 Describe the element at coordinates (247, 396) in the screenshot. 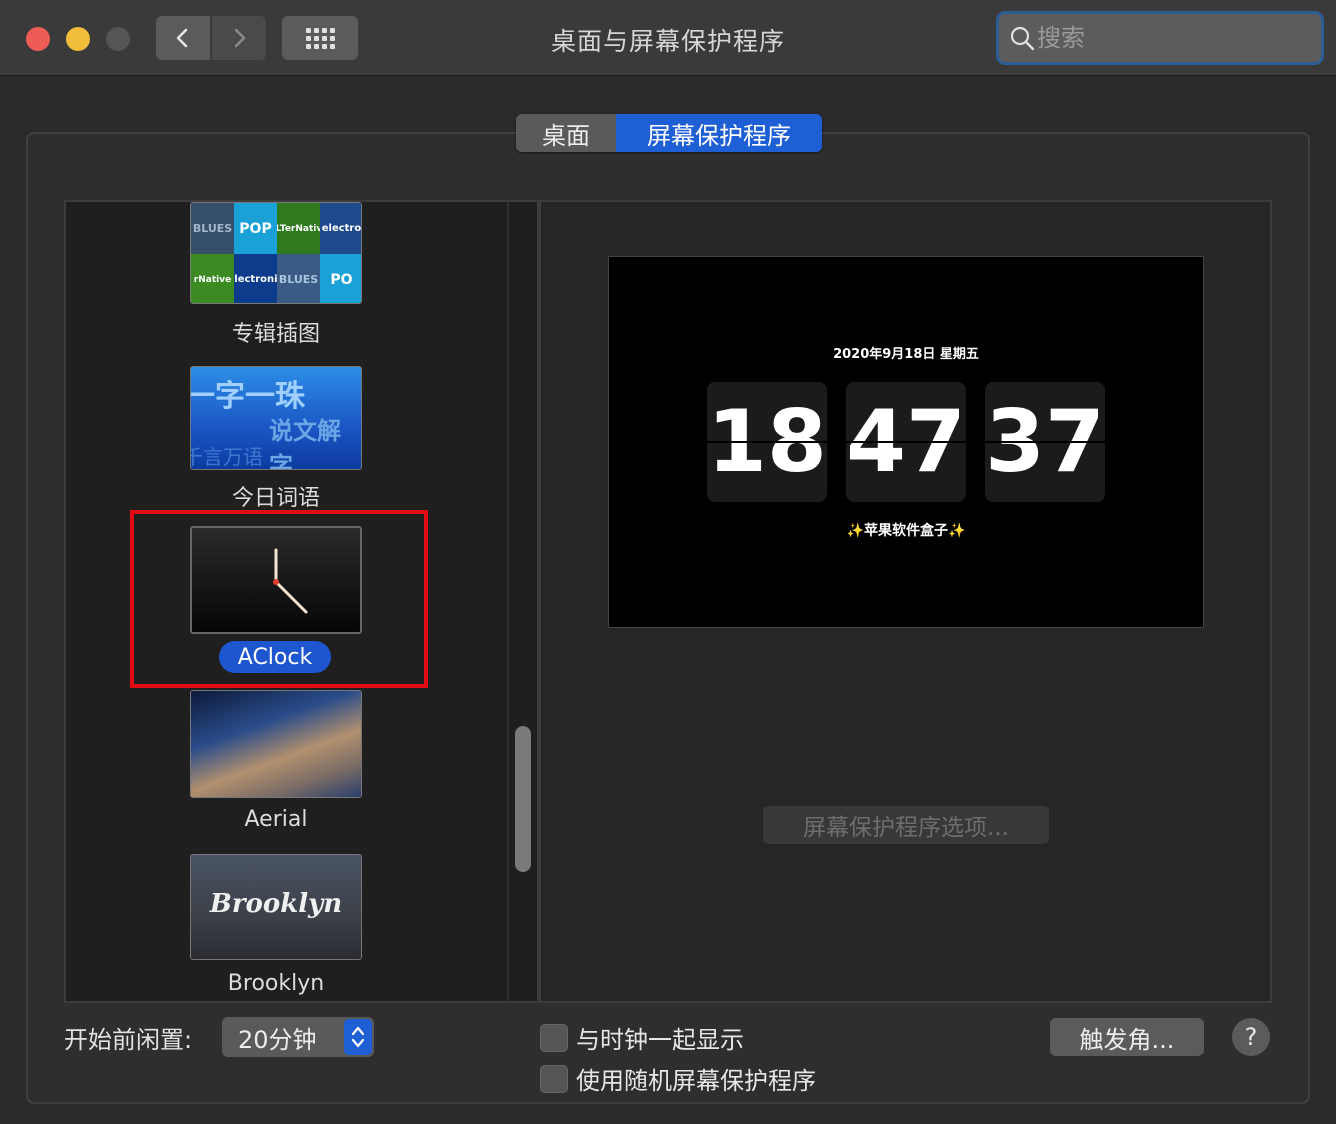

I see `word-line-1: 一字一珠` at that location.